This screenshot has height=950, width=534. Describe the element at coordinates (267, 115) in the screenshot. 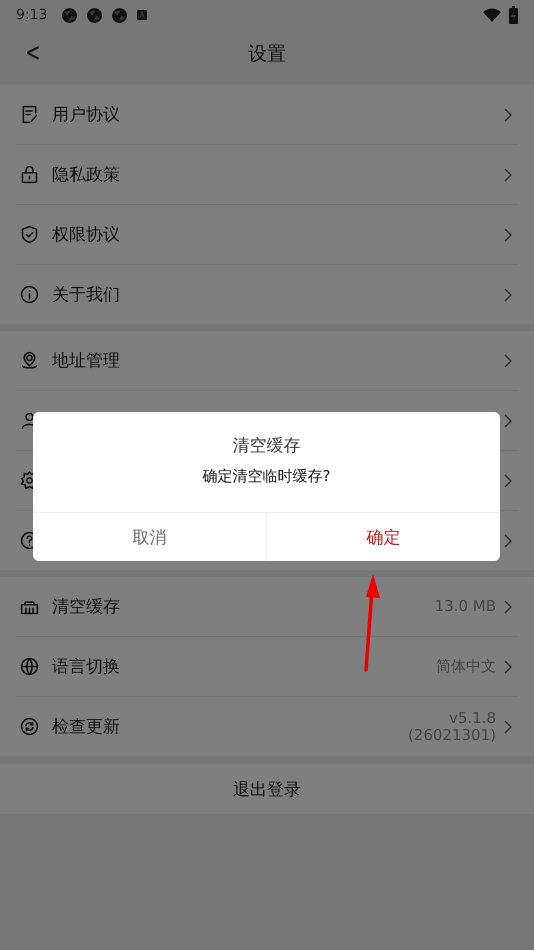

I see `settings-row: 用户协议` at that location.